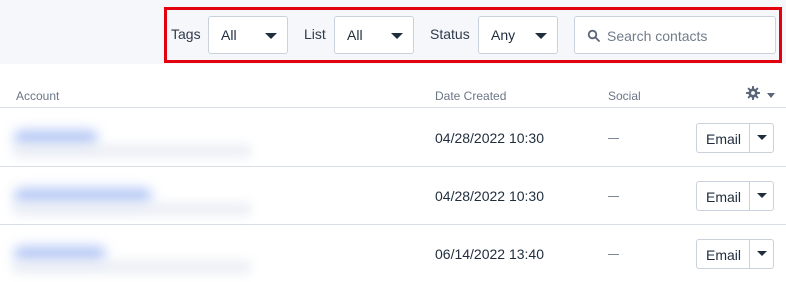 The image size is (786, 282). What do you see at coordinates (624, 96) in the screenshot?
I see `column-header-social: Social` at bounding box center [624, 96].